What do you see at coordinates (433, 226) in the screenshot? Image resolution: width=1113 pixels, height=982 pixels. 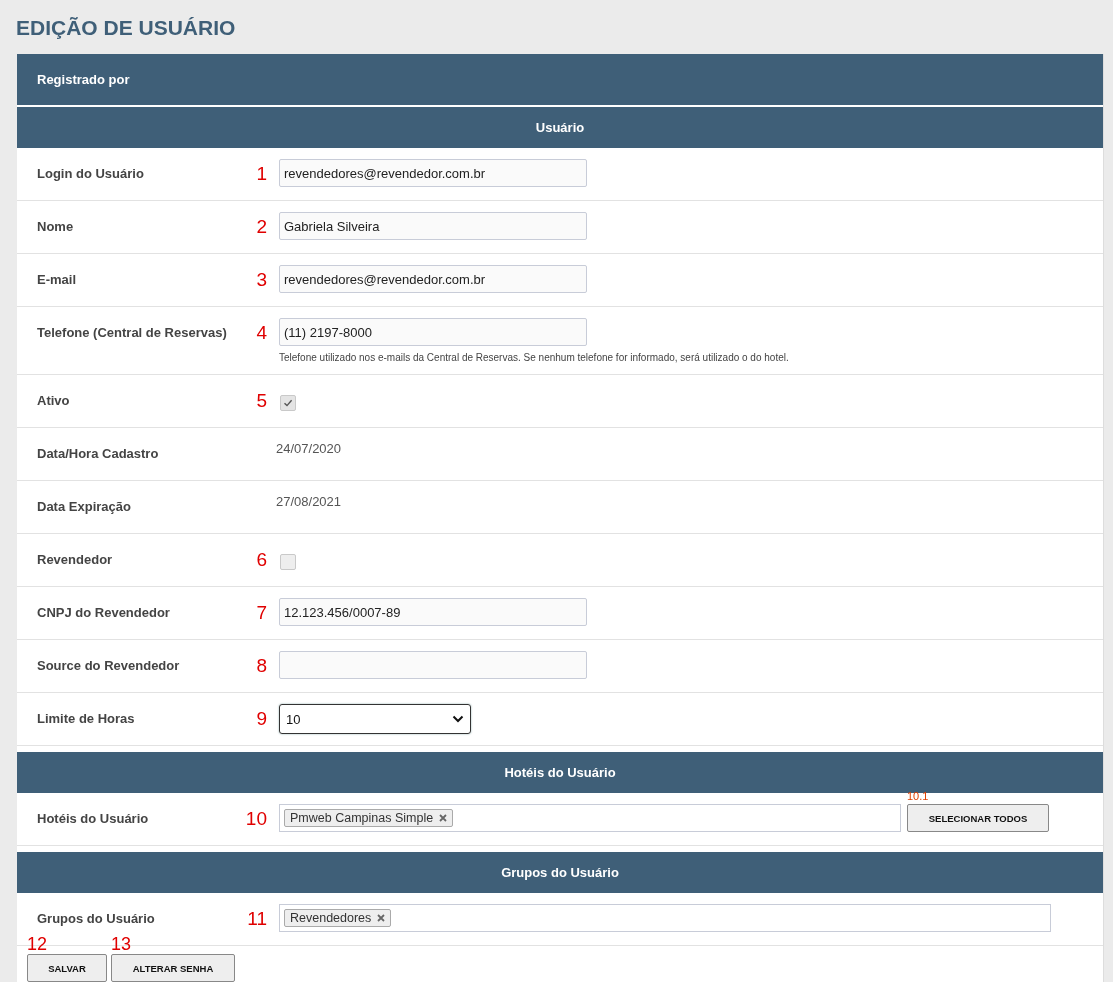 I see `text-field: Gabriela Silveira` at bounding box center [433, 226].